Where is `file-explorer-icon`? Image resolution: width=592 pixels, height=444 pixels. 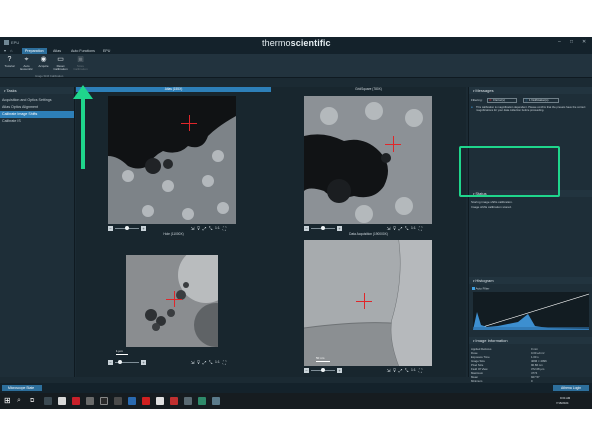 file-explorer-icon is located at coordinates (48, 401).